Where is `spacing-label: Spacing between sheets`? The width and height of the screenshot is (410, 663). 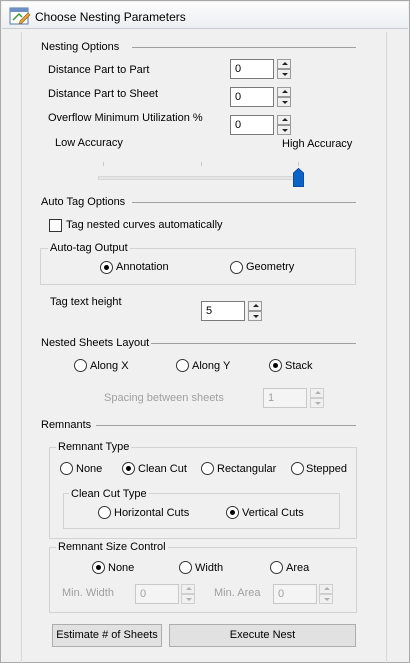 spacing-label: Spacing between sheets is located at coordinates (164, 398).